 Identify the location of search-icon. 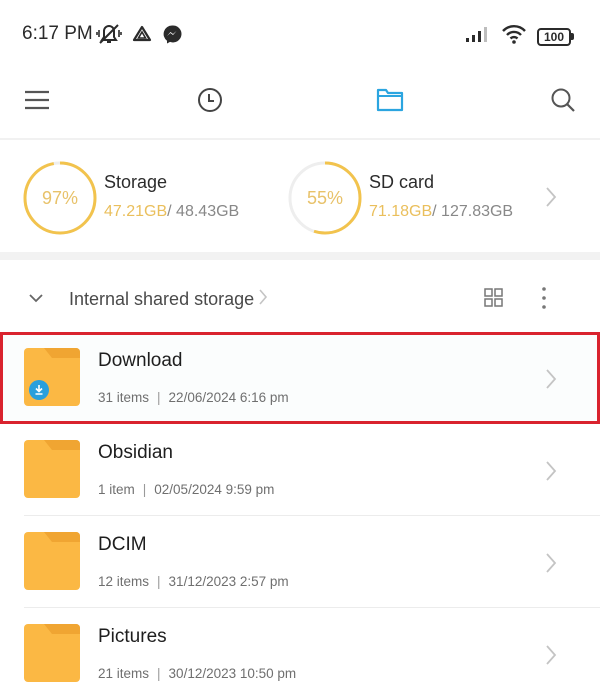
(563, 102).